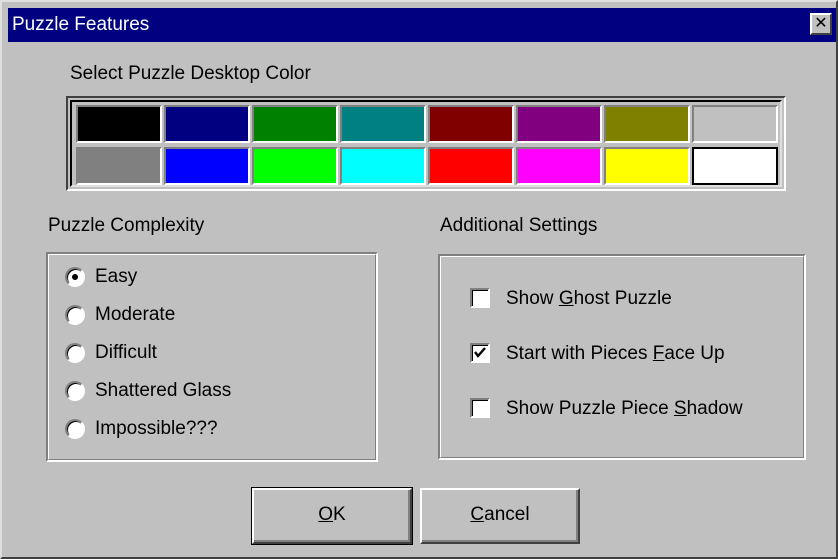 Image resolution: width=838 pixels, height=559 pixels. What do you see at coordinates (190, 73) in the screenshot?
I see `color-palette-label: Select Puzzle Desktop Color` at bounding box center [190, 73].